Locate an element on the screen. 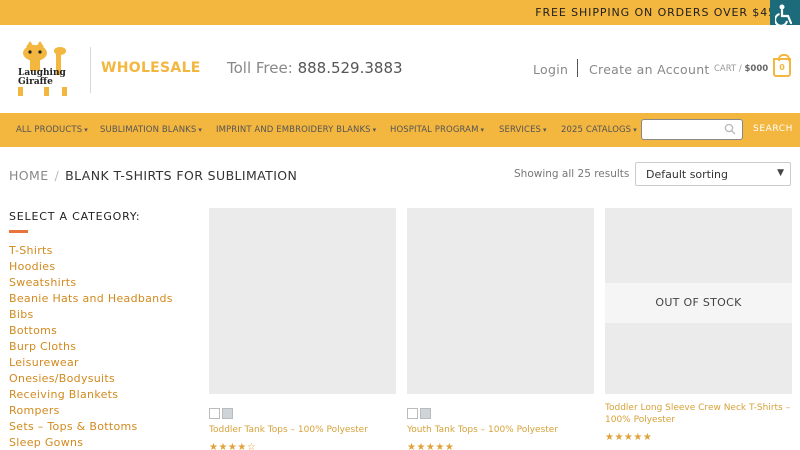 The height and width of the screenshot is (450, 800). laughing-giraffe-logo: Laughing Giraffe is located at coordinates (46, 68).